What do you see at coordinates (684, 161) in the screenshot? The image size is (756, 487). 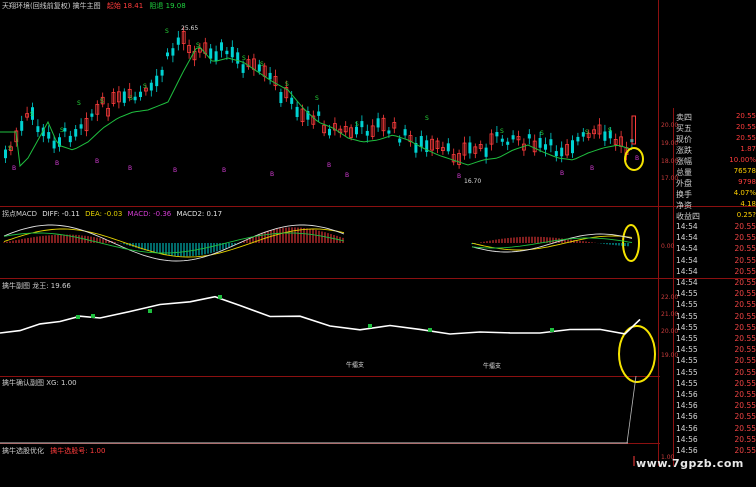 I see `quote-label: 涨幅` at bounding box center [684, 161].